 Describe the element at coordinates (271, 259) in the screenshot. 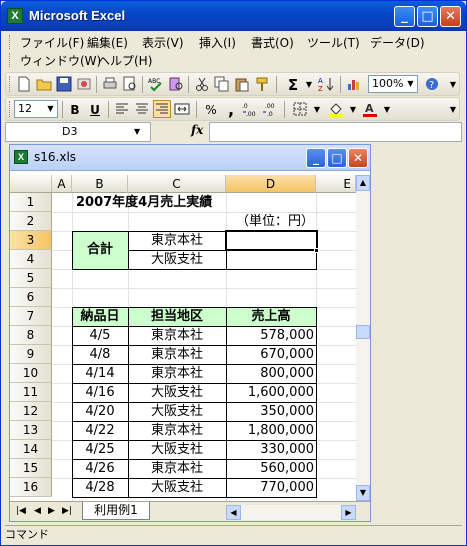

I see `summary-value-osaka` at that location.